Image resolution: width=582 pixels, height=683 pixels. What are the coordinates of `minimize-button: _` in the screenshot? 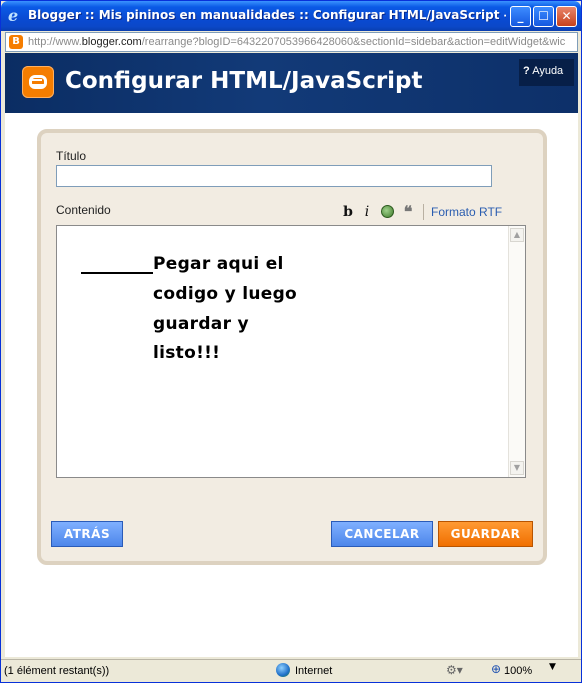 It's located at (520, 16).